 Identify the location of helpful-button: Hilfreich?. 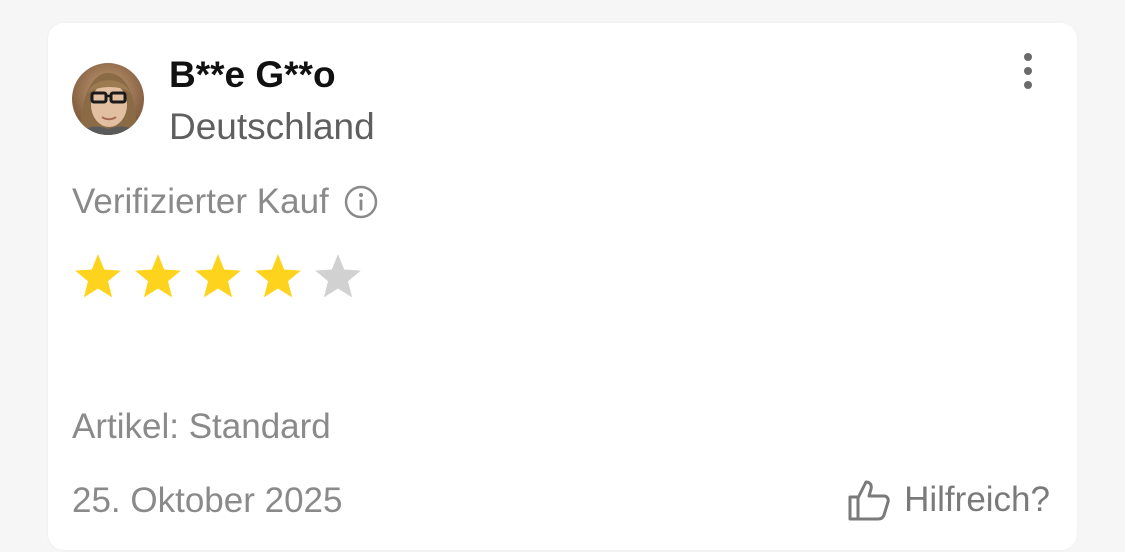
(948, 500).